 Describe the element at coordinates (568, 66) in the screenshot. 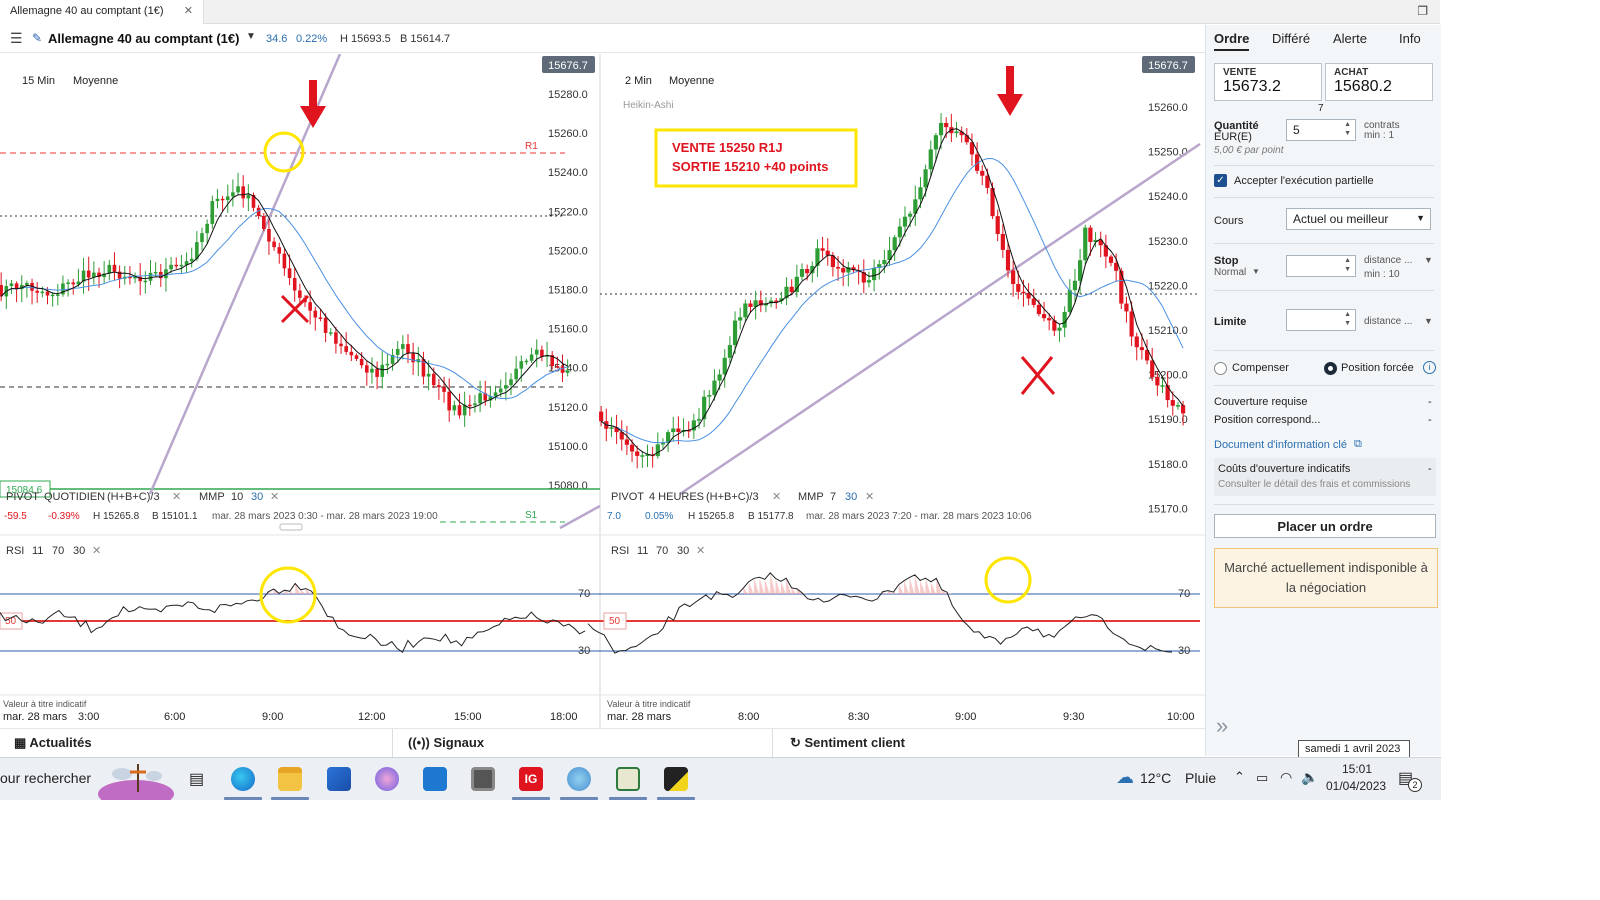

I see `left-price-badge: 15676.7` at that location.